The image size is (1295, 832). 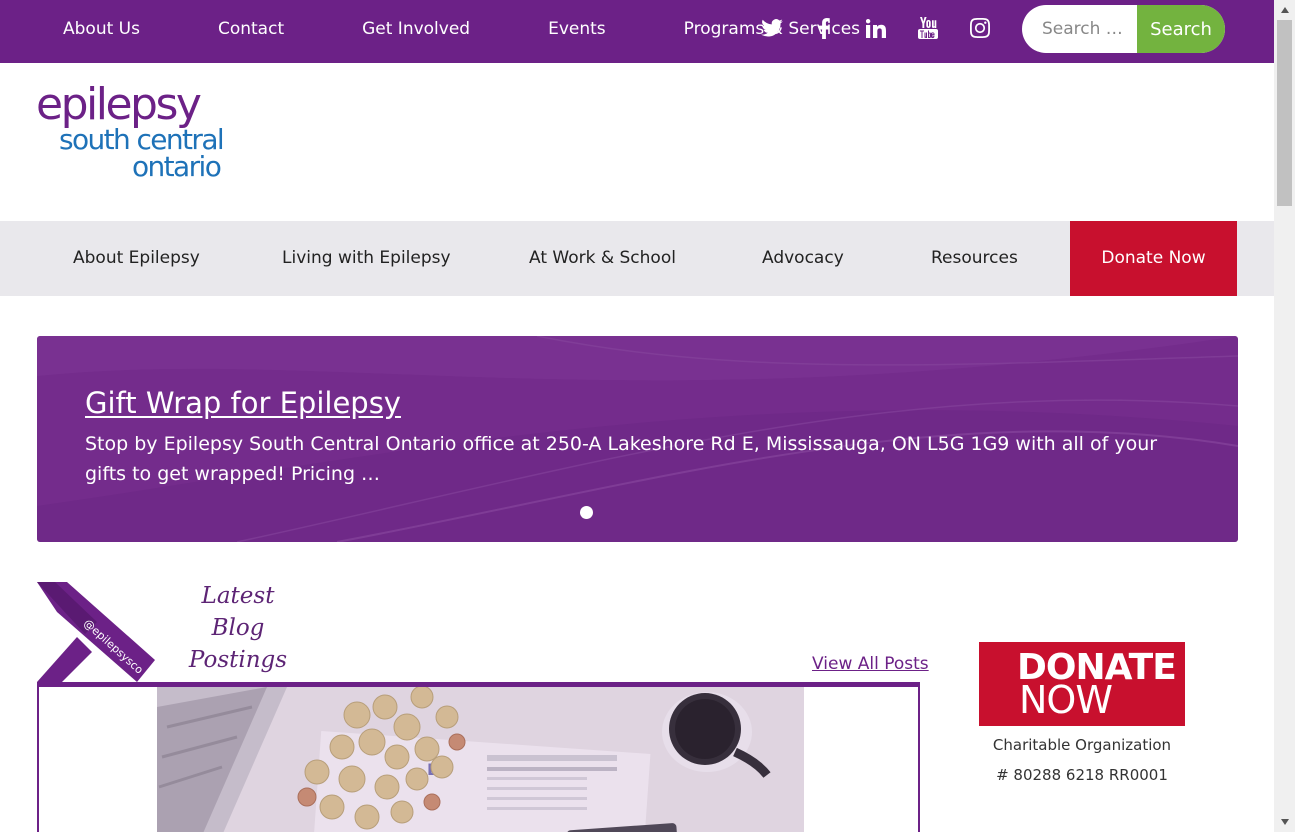 What do you see at coordinates (142, 139) in the screenshot?
I see `logo-line-south-central: south central` at bounding box center [142, 139].